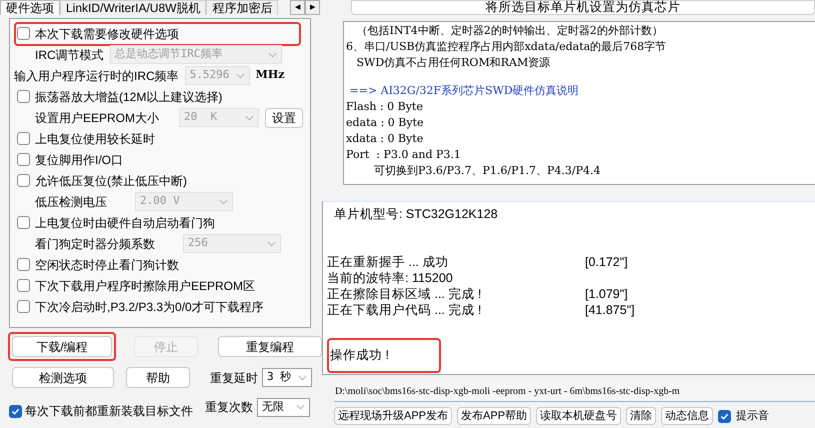 The image size is (815, 428). I want to click on info-line: 6、串口/USB仿真监控程序占用内部xdata/edata的最后768字节, so click(507, 47).